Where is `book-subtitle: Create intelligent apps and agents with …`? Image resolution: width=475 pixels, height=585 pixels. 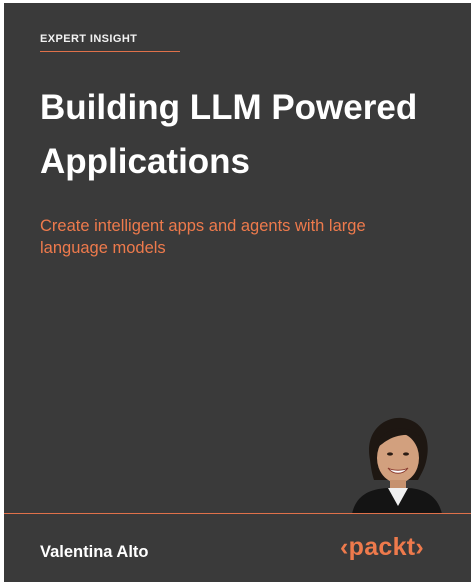 book-subtitle: Create intelligent apps and agents with … is located at coordinates (203, 237).